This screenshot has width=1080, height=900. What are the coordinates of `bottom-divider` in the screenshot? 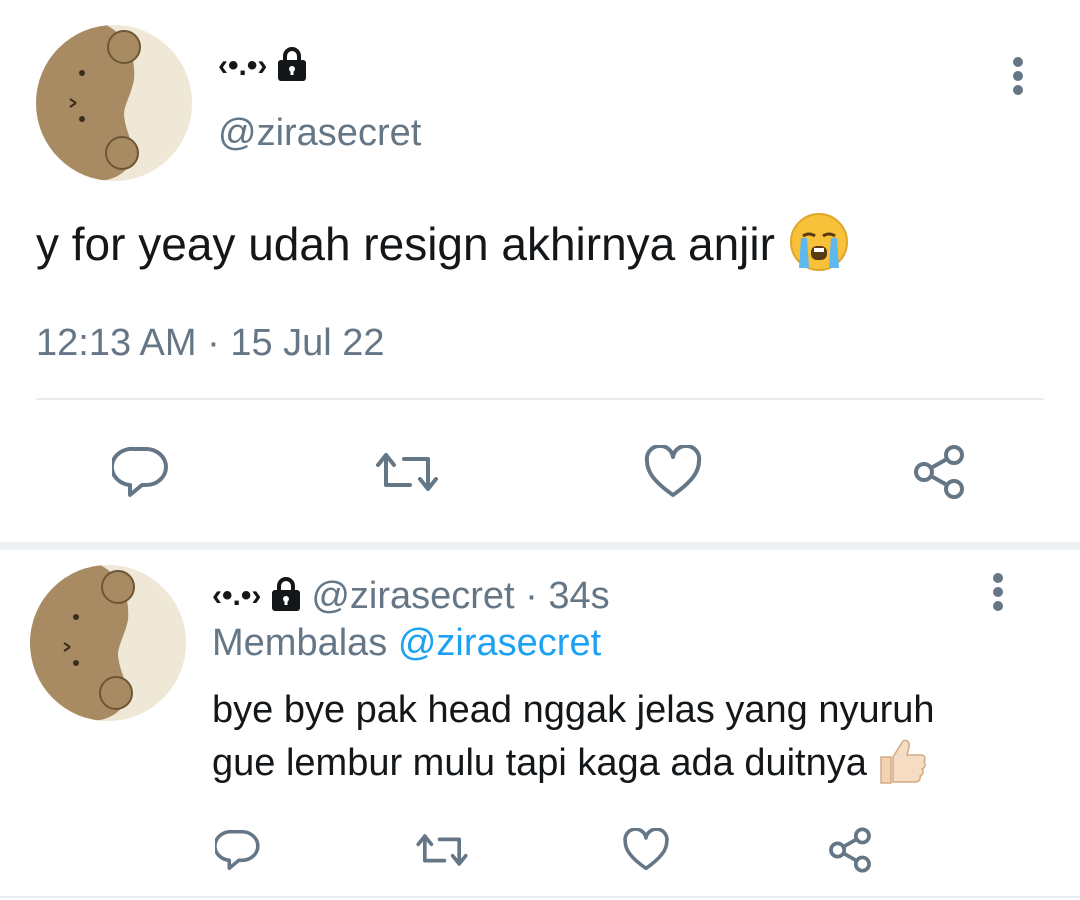 It's located at (540, 897).